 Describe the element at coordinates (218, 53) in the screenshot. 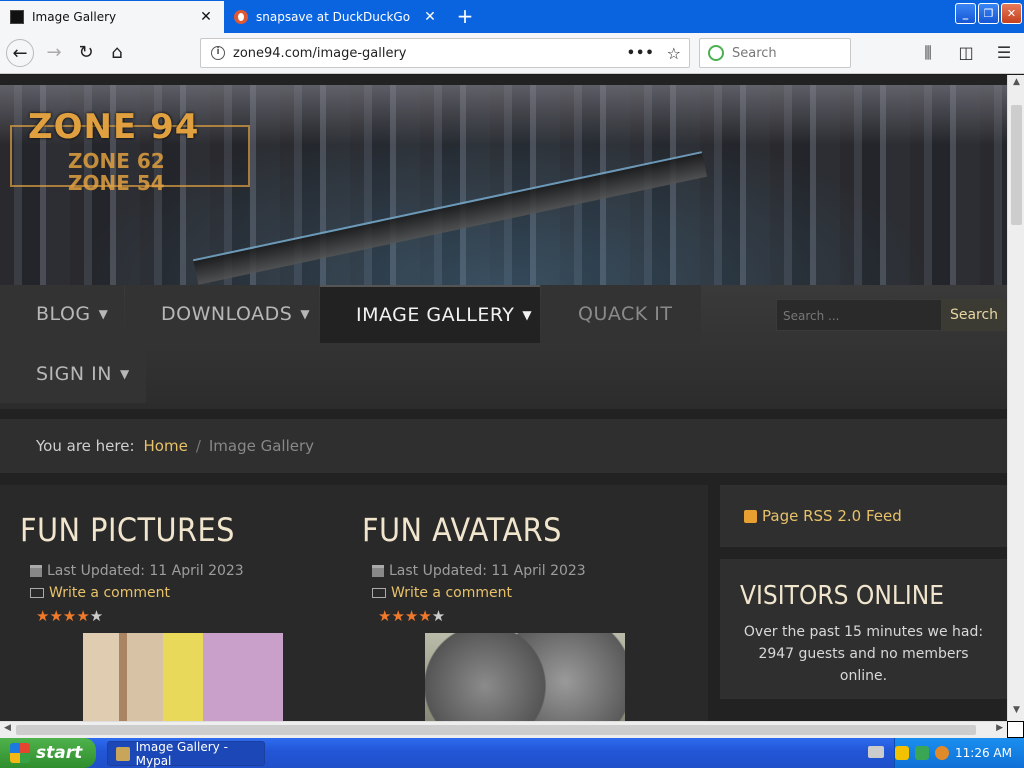

I see `site-info-icon: i` at that location.